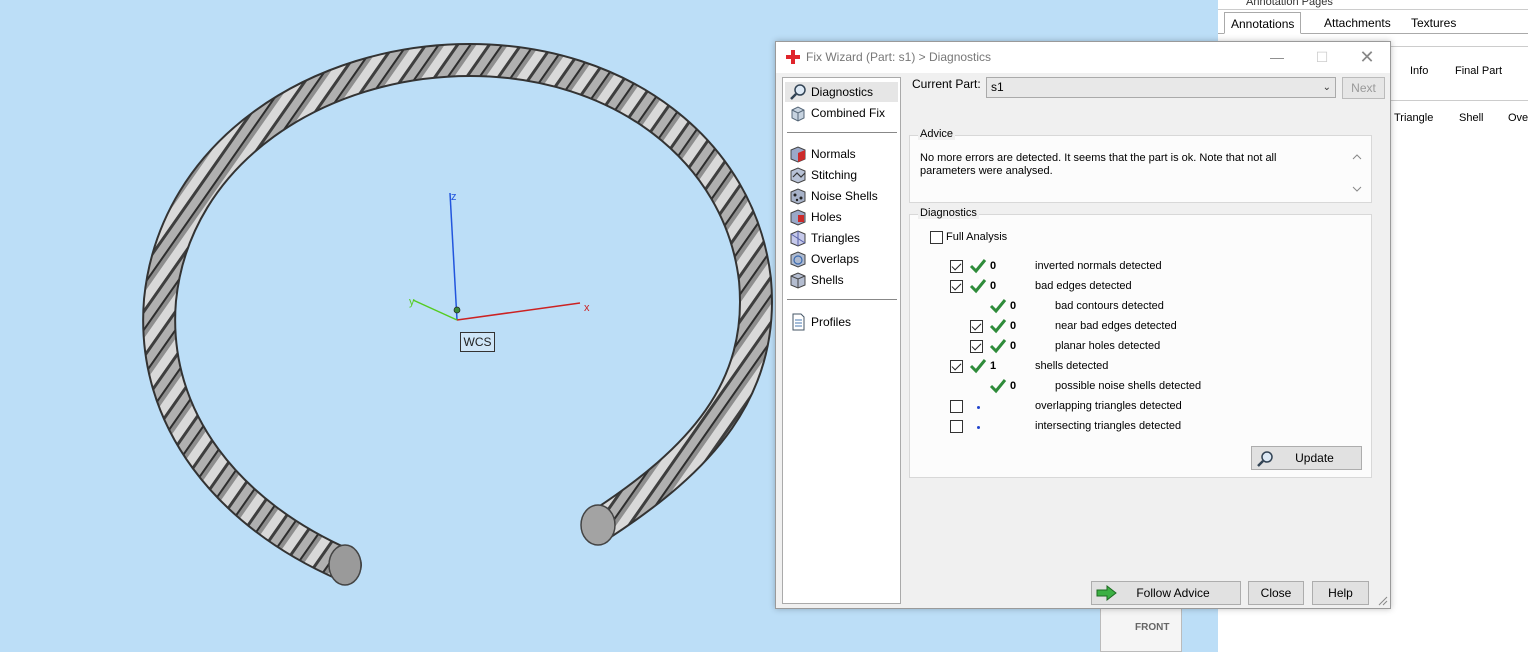 The image size is (1528, 652). I want to click on view-cube-front-label: FRONT, so click(1152, 627).